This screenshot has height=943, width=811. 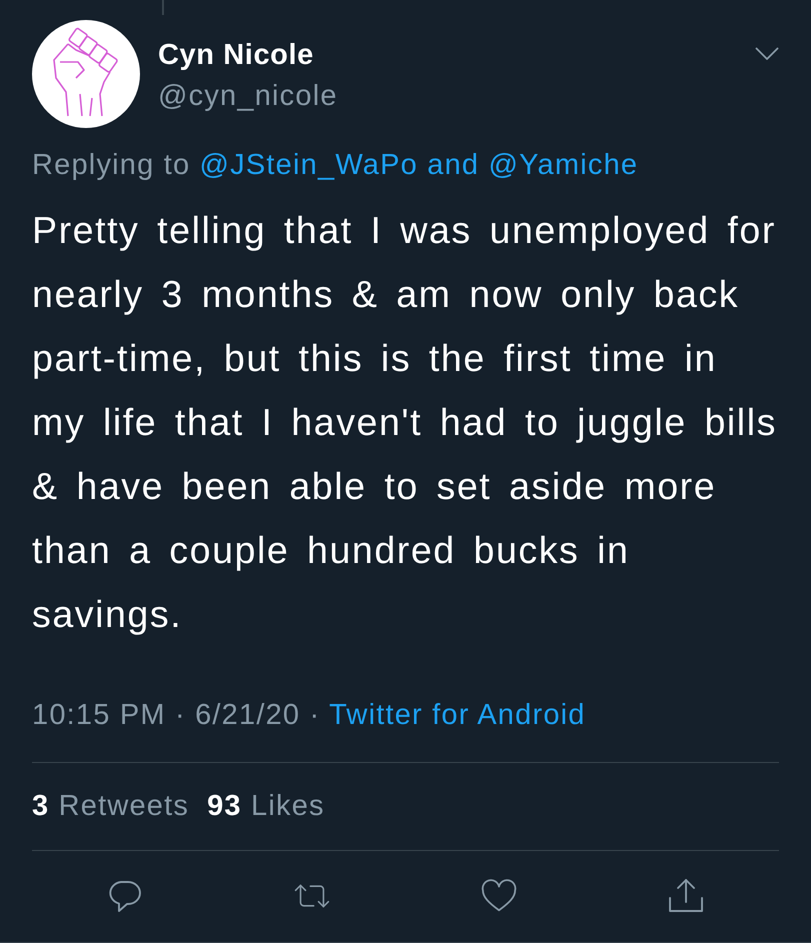 What do you see at coordinates (457, 715) in the screenshot?
I see `source-link: Twitter for Android` at bounding box center [457, 715].